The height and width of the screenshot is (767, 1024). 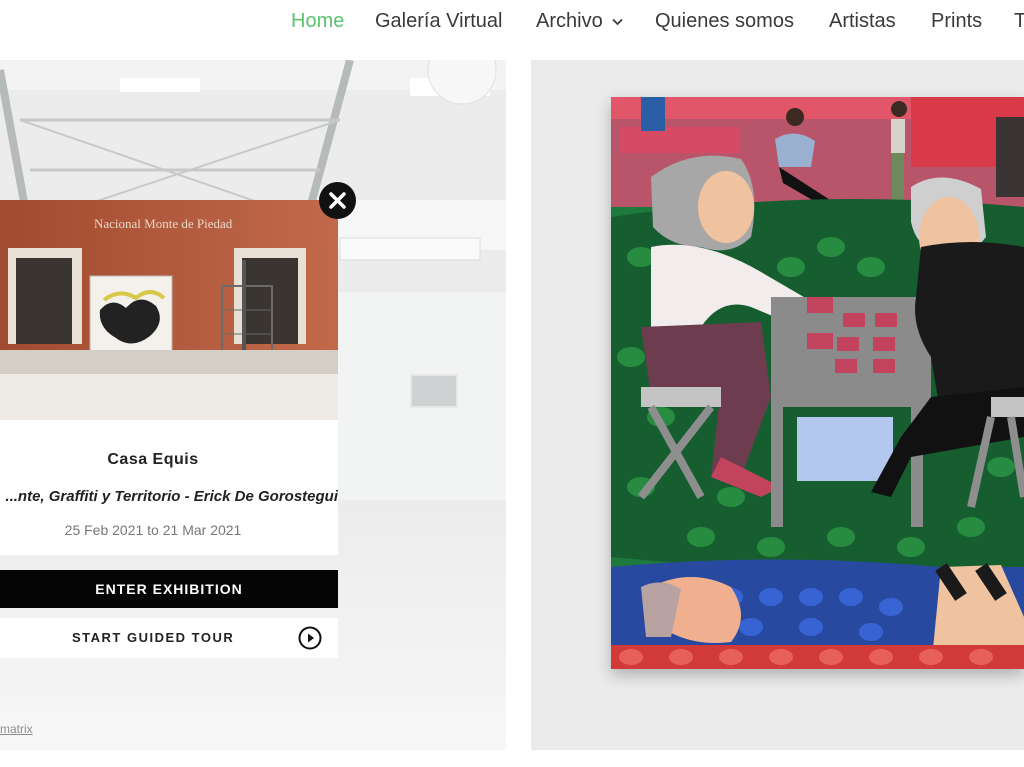 I want to click on nav-item-truncated: T, so click(x=1019, y=21).